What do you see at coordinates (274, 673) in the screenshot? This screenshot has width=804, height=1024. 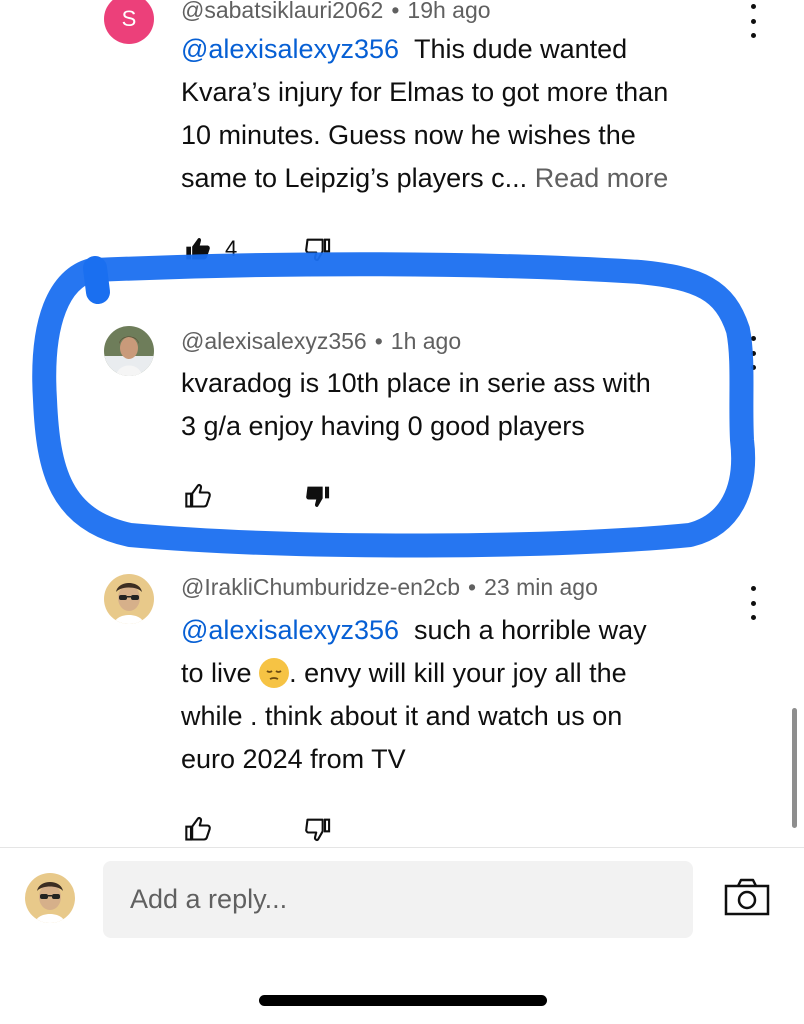 I see `pensive-face-emoji` at bounding box center [274, 673].